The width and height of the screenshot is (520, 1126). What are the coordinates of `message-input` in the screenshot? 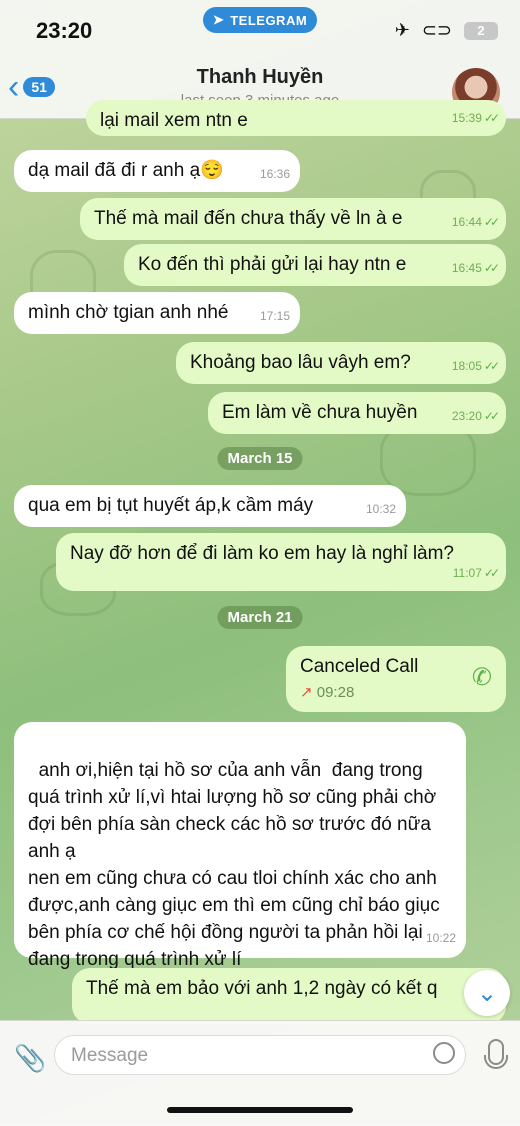 It's located at (236, 1056).